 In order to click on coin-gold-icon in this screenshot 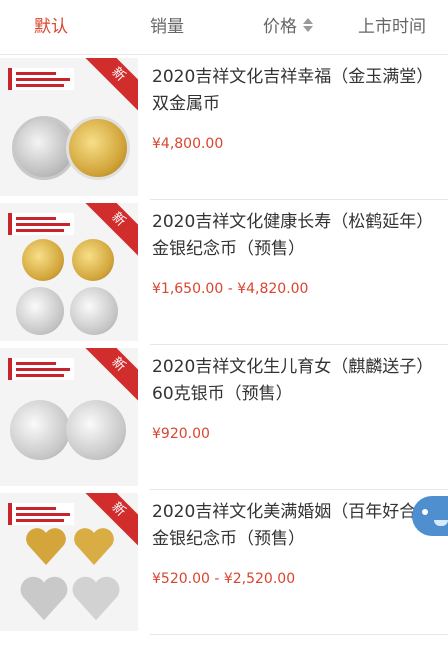, I will do `click(98, 148)`.